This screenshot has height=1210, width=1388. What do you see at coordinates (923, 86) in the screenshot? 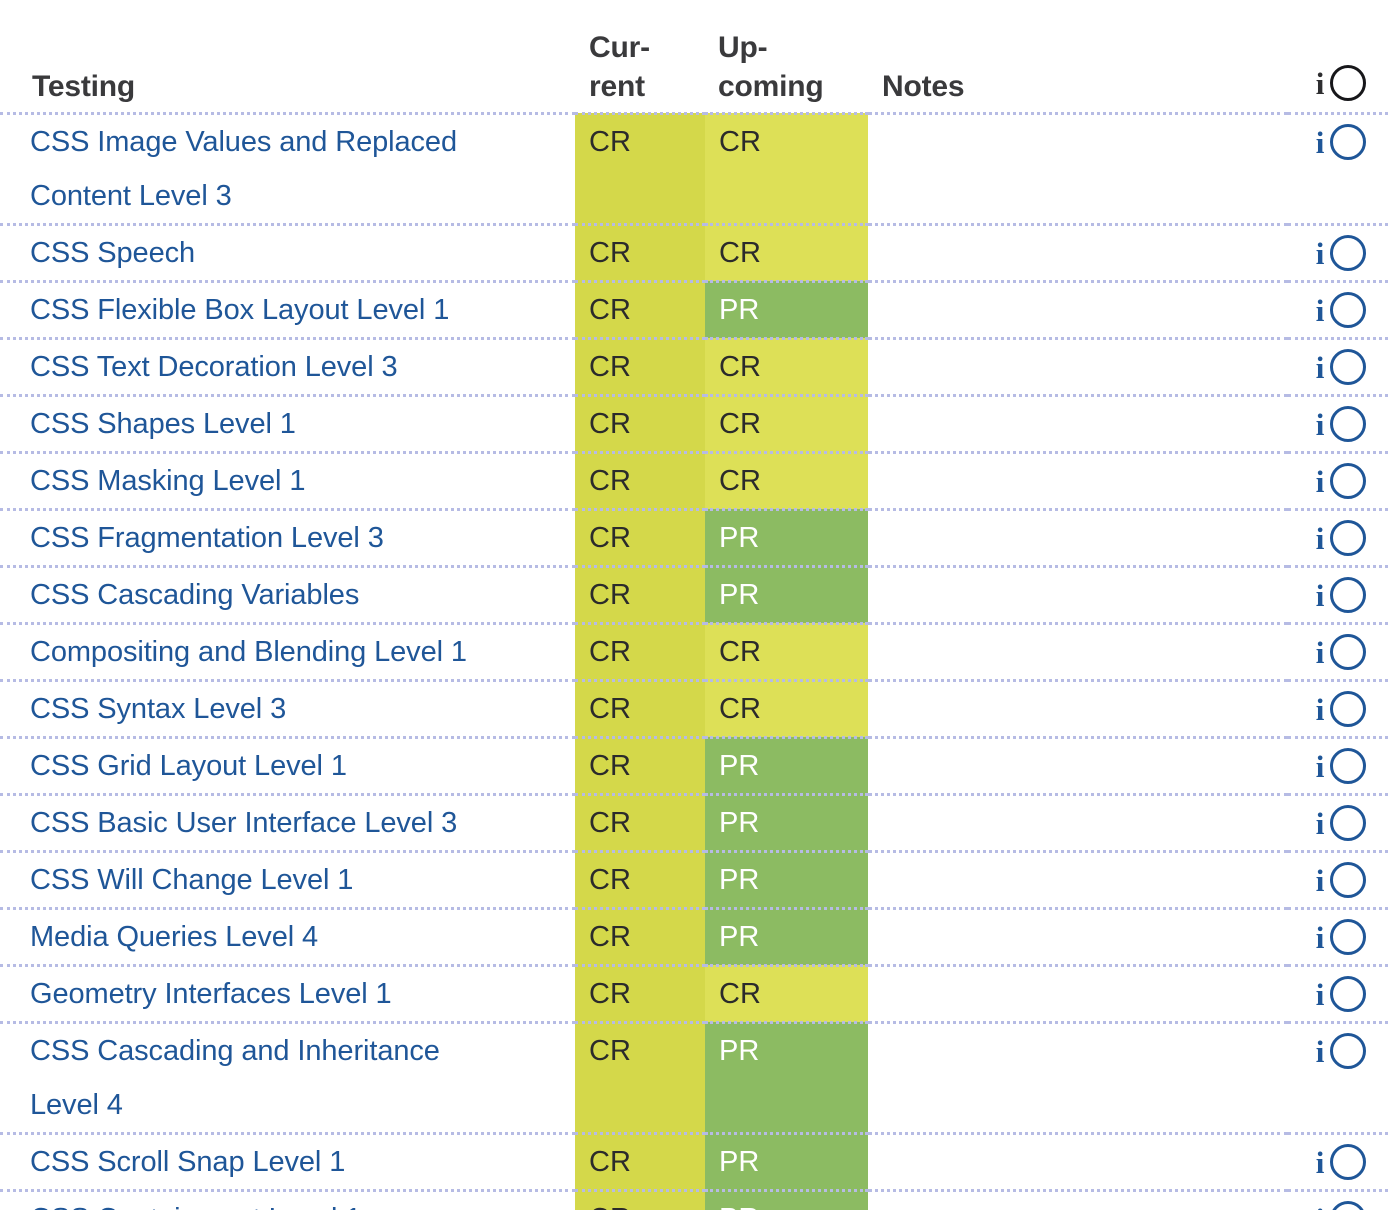
I see `column-header-notes-label: Notes` at bounding box center [923, 86].